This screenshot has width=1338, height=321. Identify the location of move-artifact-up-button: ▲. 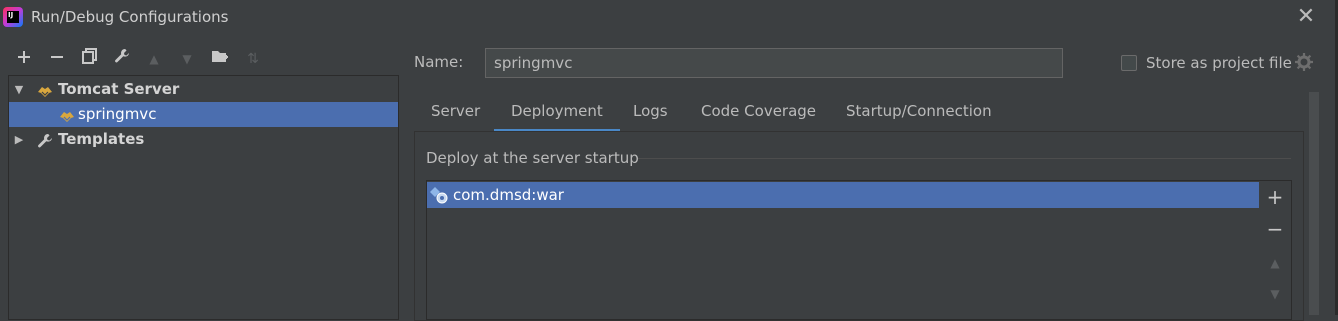
(1275, 263).